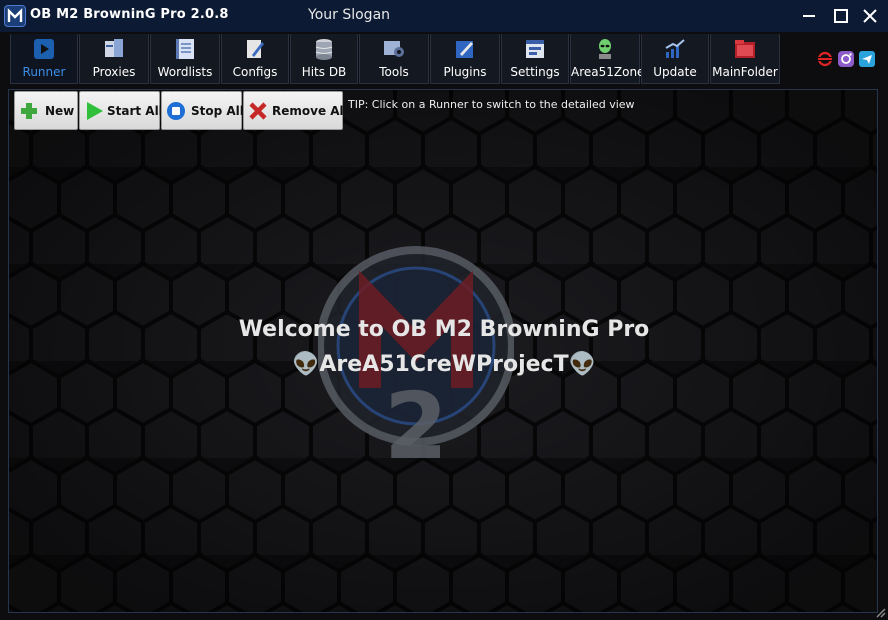 The width and height of the screenshot is (888, 620). I want to click on app-logo-icon, so click(15, 16).